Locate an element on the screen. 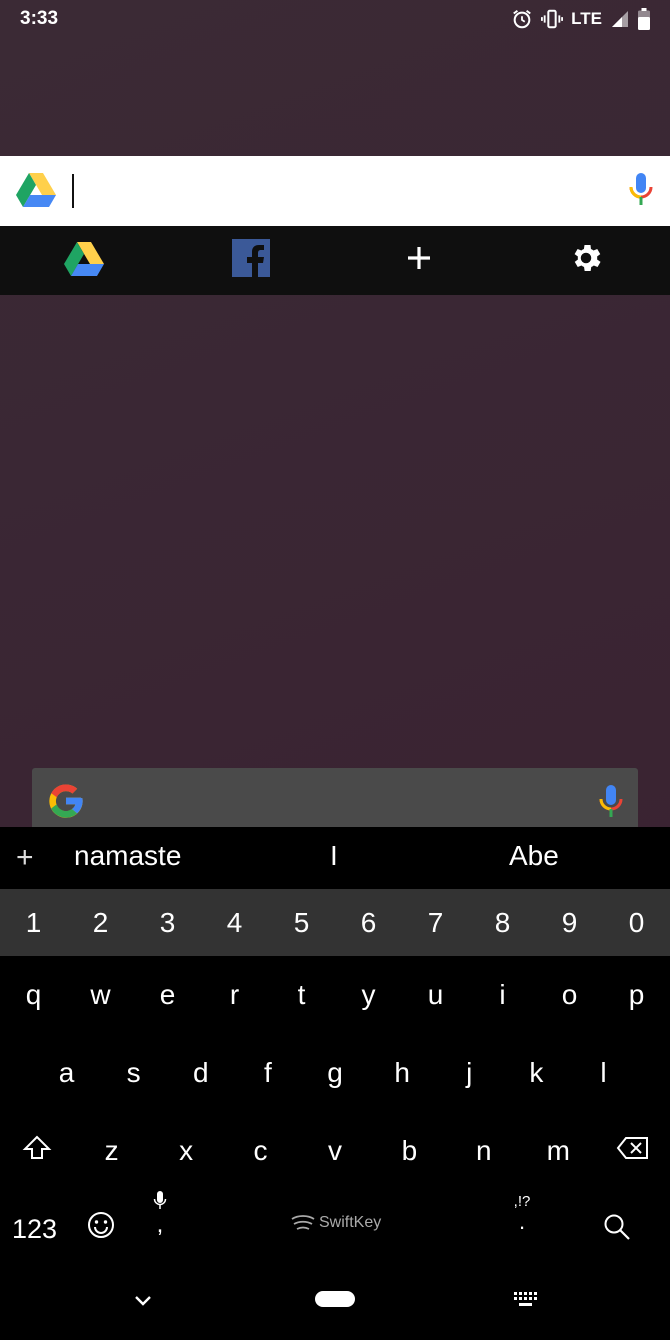 This screenshot has height=1340, width=670. key-p: p is located at coordinates (636, 995).